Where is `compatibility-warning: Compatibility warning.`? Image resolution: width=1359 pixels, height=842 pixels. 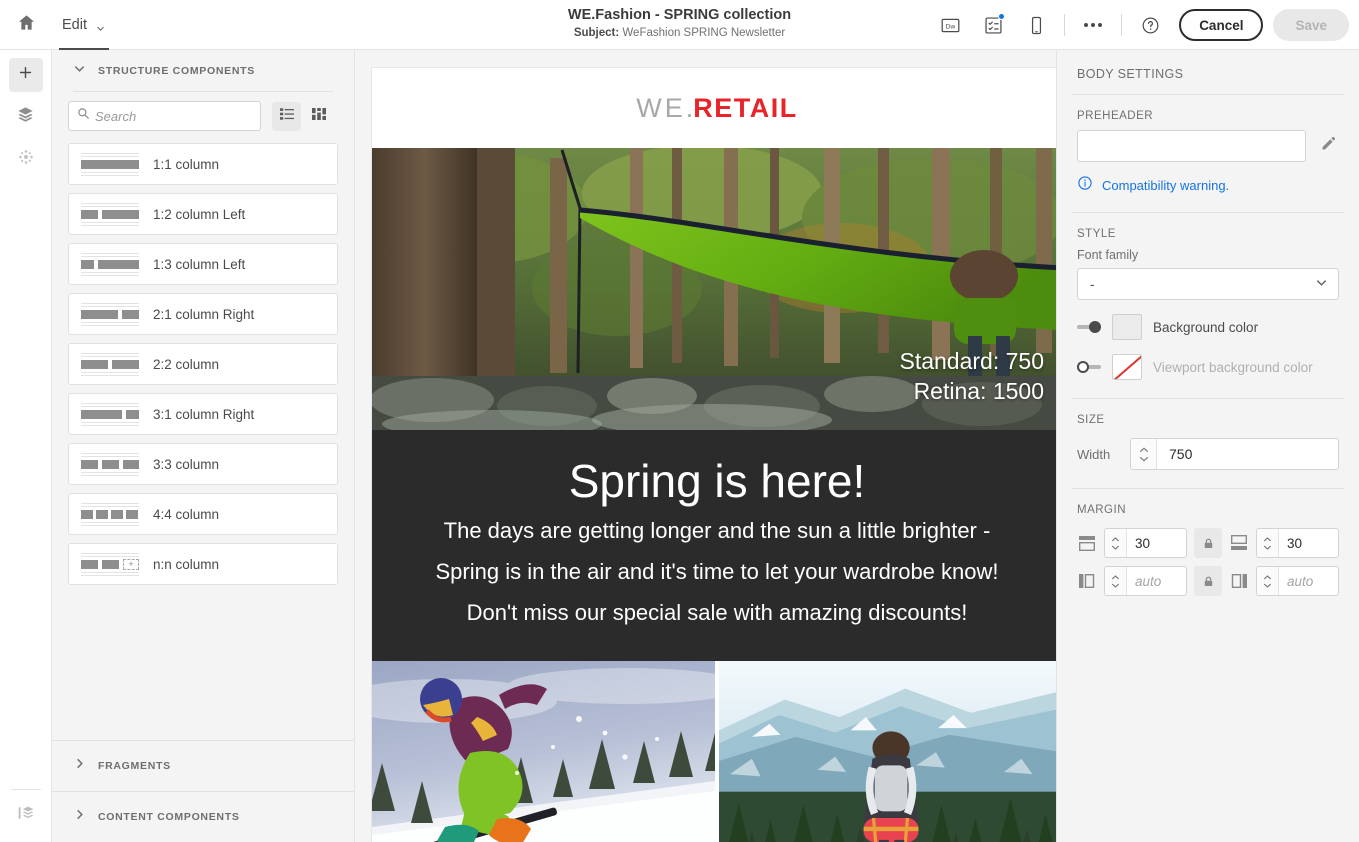
compatibility-warning: Compatibility warning. is located at coordinates (1208, 179).